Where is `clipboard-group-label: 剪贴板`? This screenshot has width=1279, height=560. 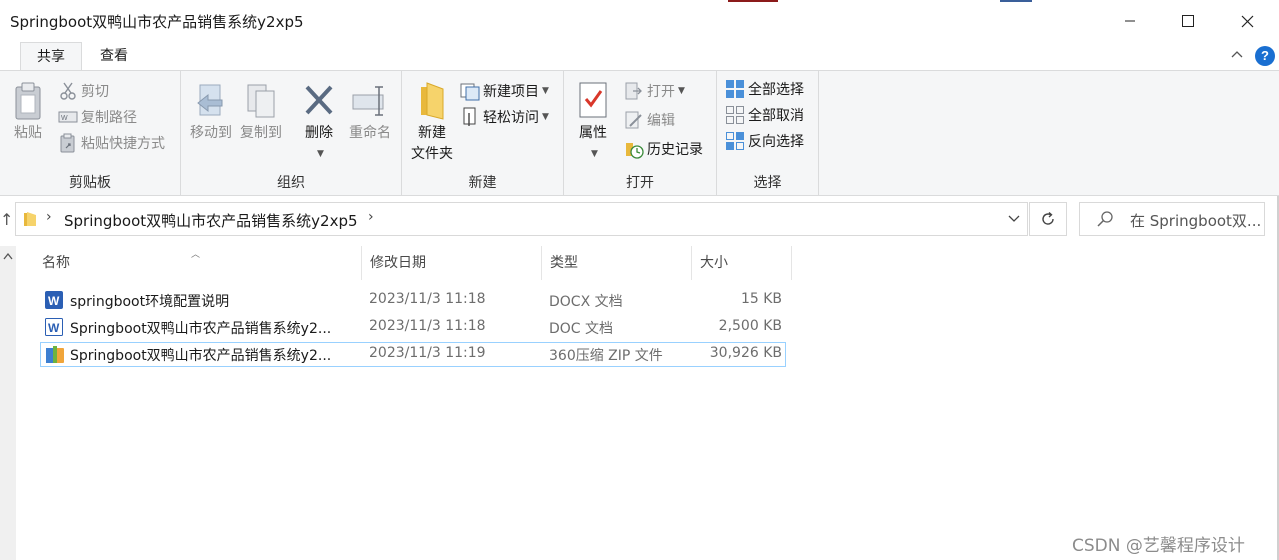
clipboard-group-label: 剪贴板 is located at coordinates (90, 183).